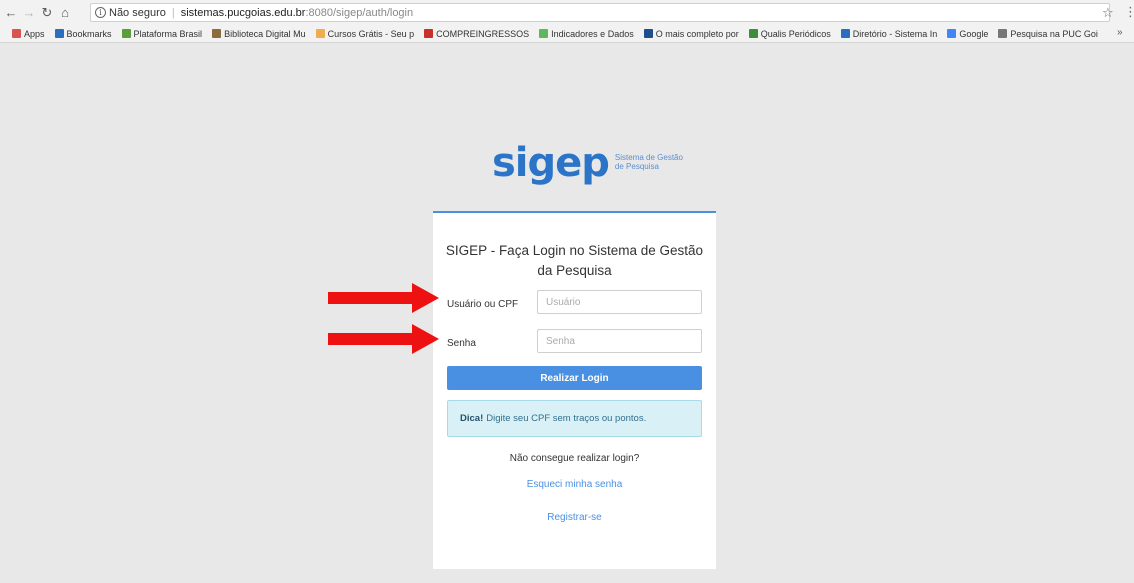 This screenshot has height=583, width=1134. What do you see at coordinates (47, 13) in the screenshot?
I see `reload-icon: ↻` at bounding box center [47, 13].